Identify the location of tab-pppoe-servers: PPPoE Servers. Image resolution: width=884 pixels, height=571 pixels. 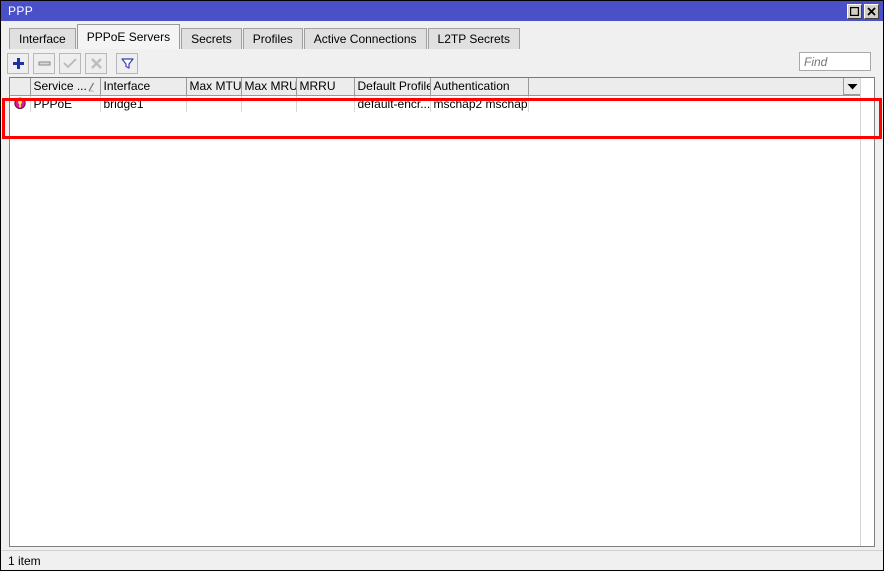
(128, 36).